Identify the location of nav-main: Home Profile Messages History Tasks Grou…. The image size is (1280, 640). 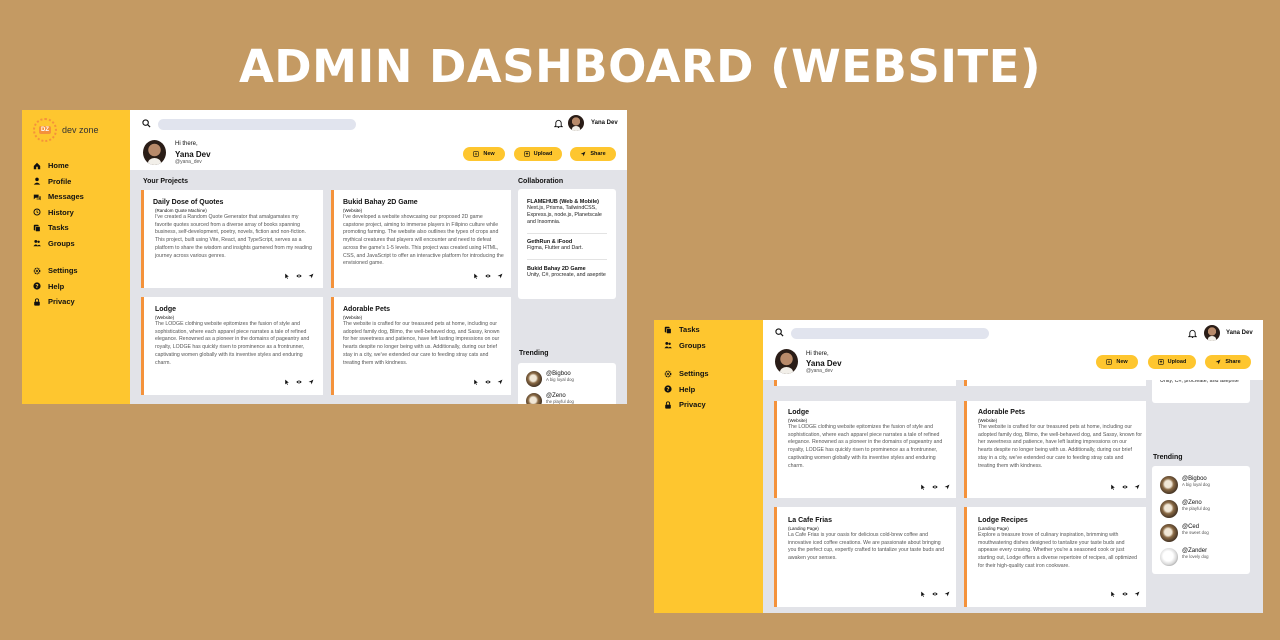
(58, 204).